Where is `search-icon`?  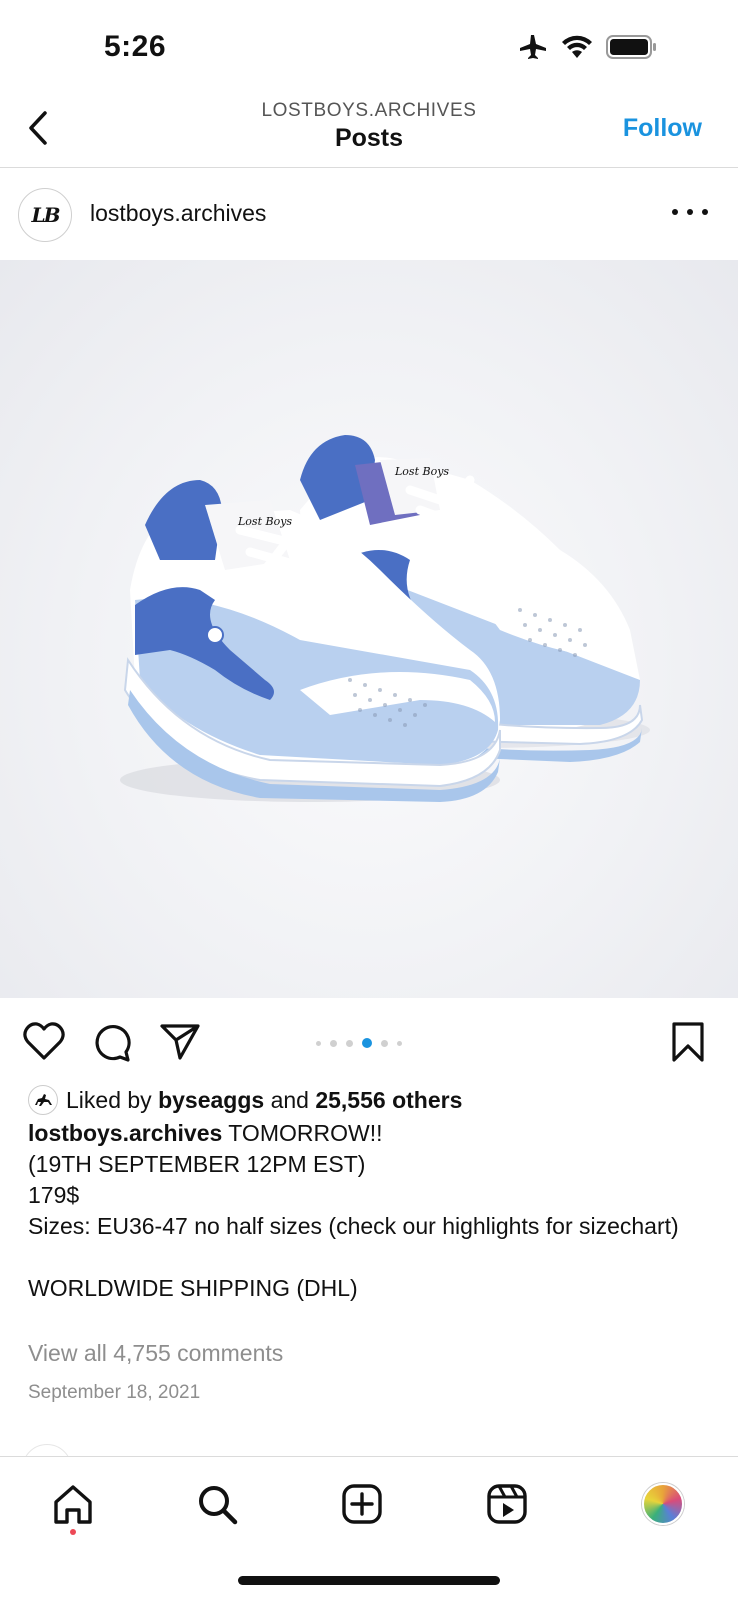
search-icon is located at coordinates (218, 1505).